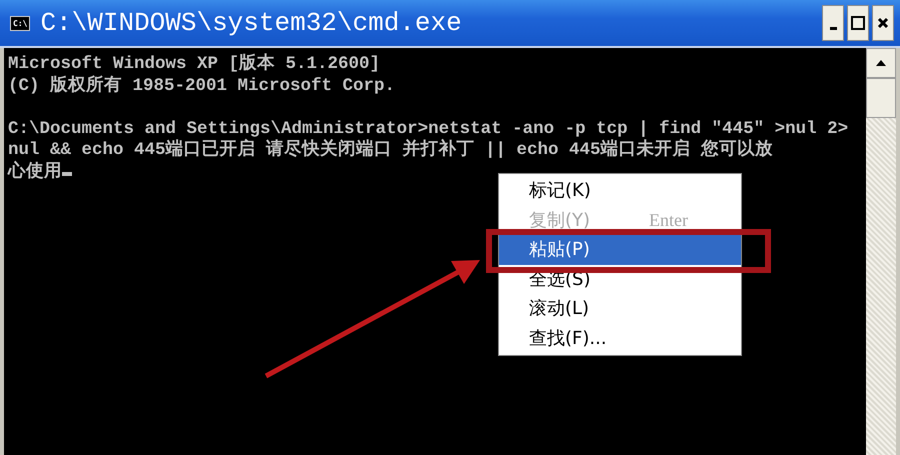  What do you see at coordinates (881, 251) in the screenshot?
I see `scroll-bar` at bounding box center [881, 251].